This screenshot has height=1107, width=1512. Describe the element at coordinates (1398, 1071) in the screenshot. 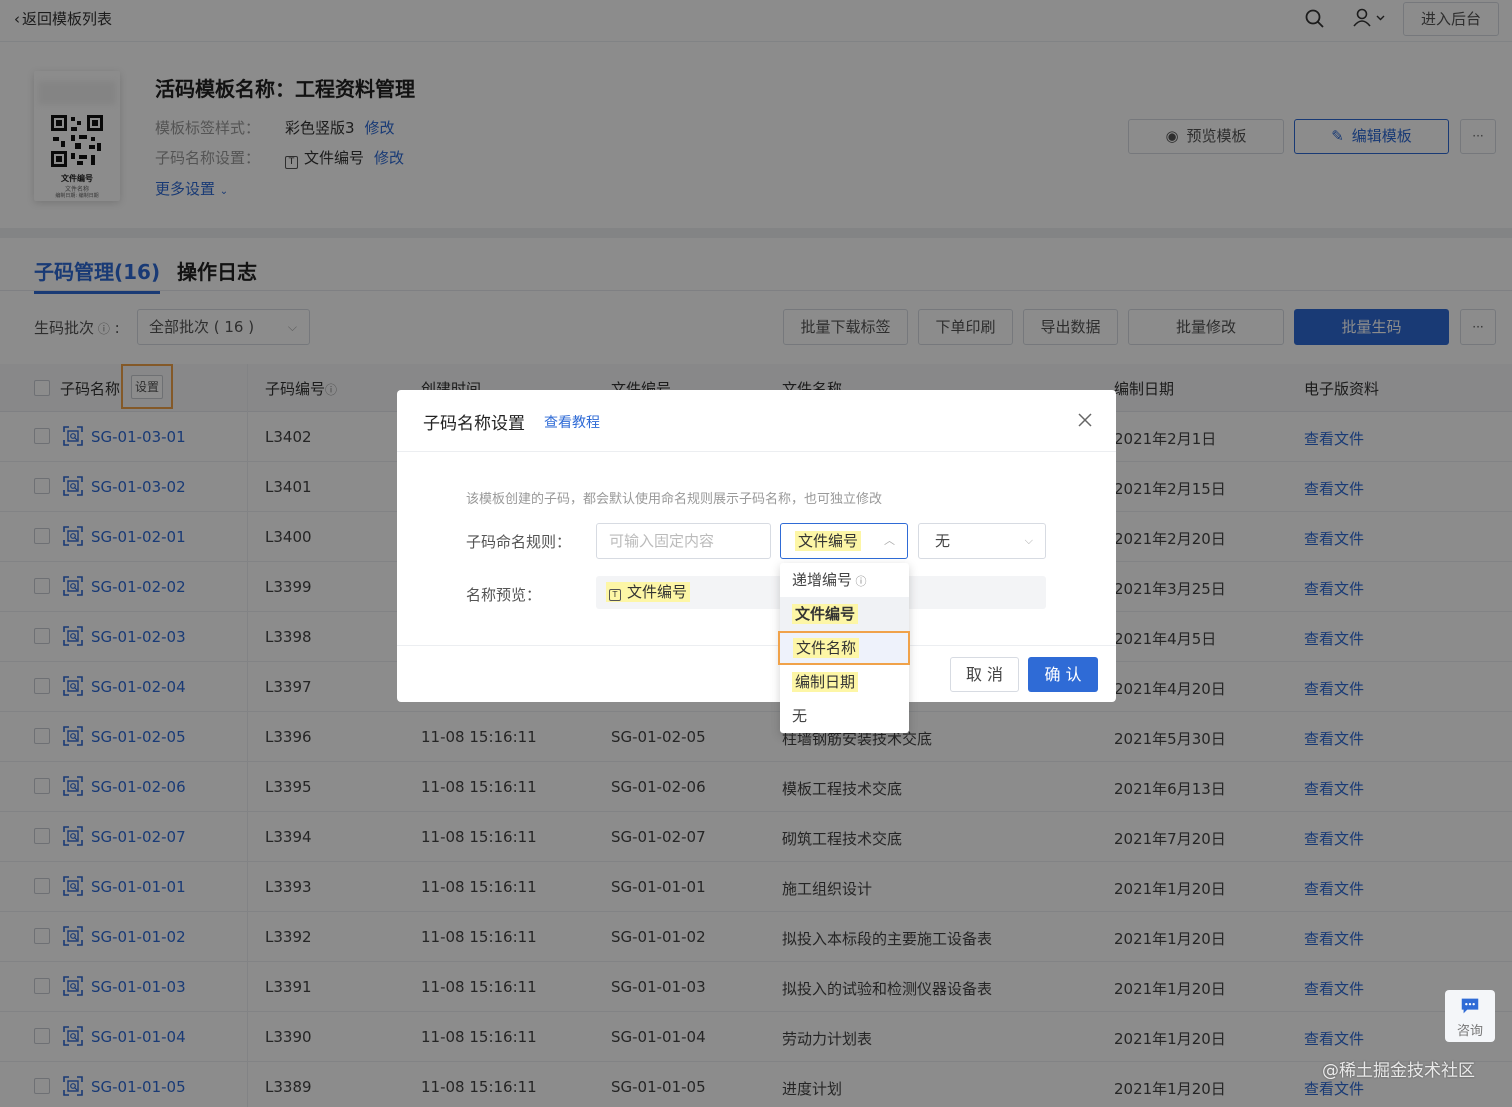

I see `watermark: @稀土掘金技术社区` at that location.